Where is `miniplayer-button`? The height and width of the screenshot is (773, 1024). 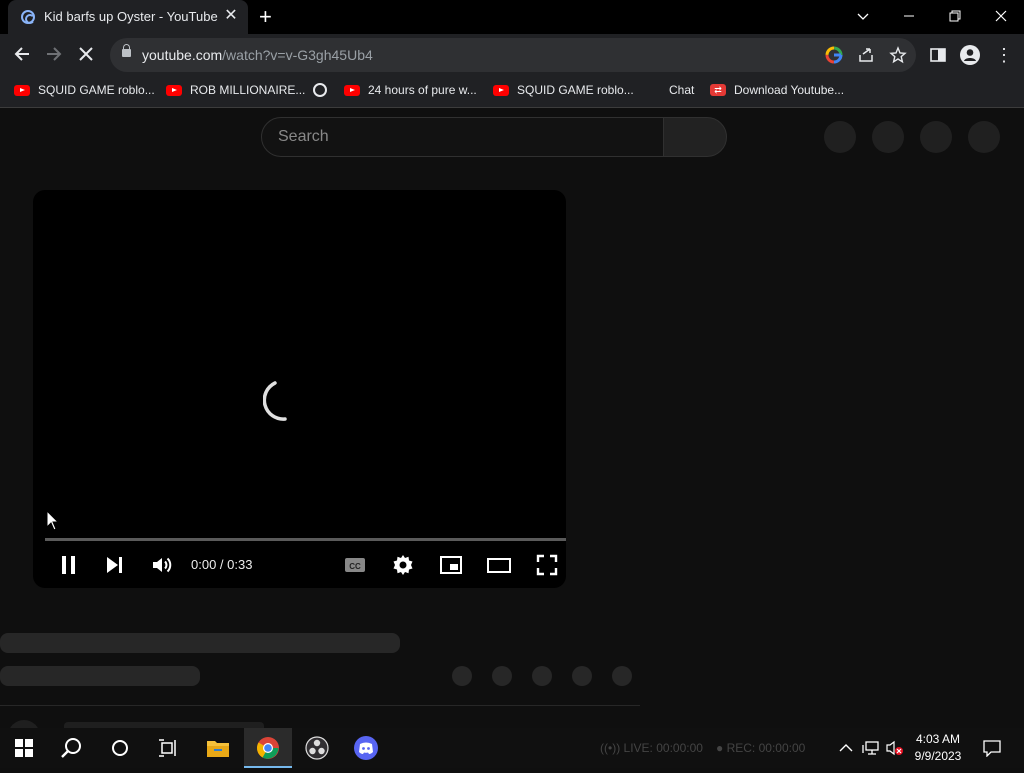
miniplayer-button is located at coordinates (451, 565).